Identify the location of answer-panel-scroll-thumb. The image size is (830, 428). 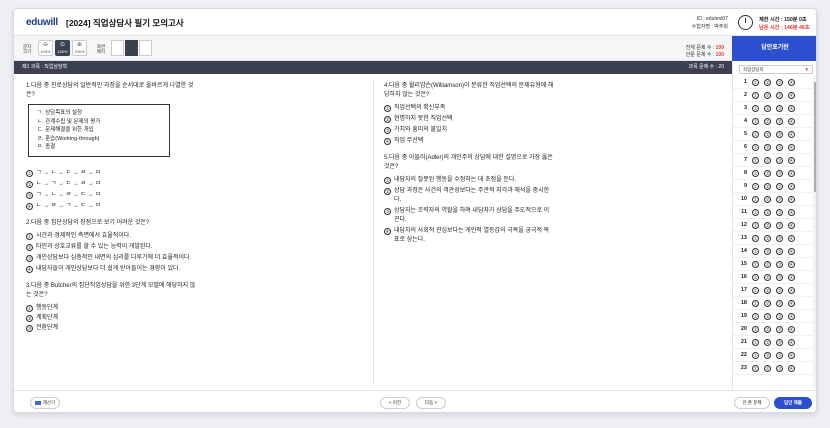
(815, 137).